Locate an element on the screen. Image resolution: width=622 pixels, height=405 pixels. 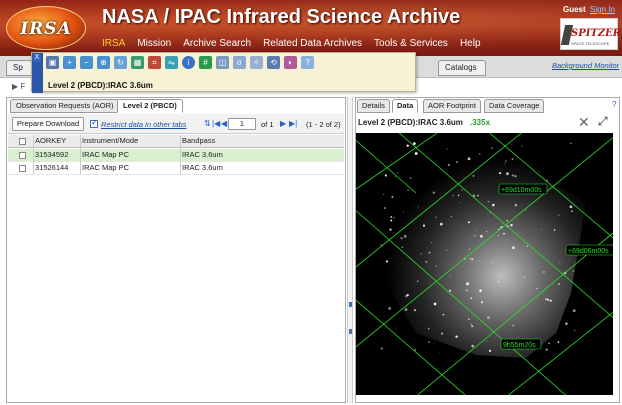
table-row: 31534592 IRAC Map PC IRAC 3.6um is located at coordinates (176, 155).